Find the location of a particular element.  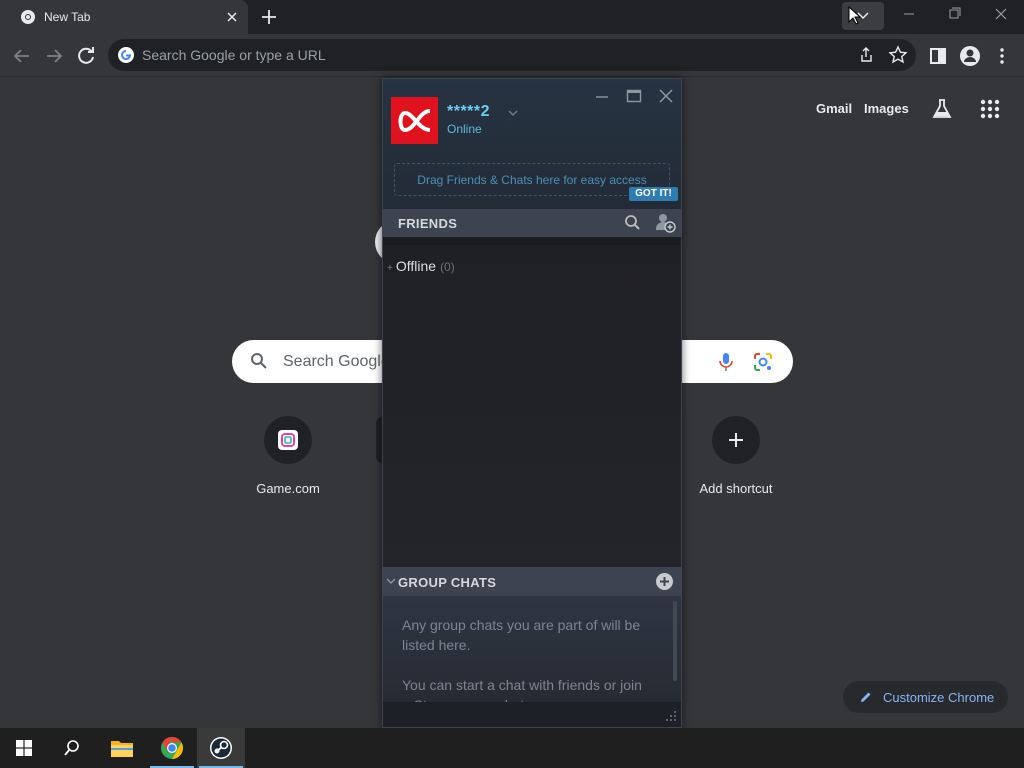

file-explorer-button is located at coordinates (122, 748).